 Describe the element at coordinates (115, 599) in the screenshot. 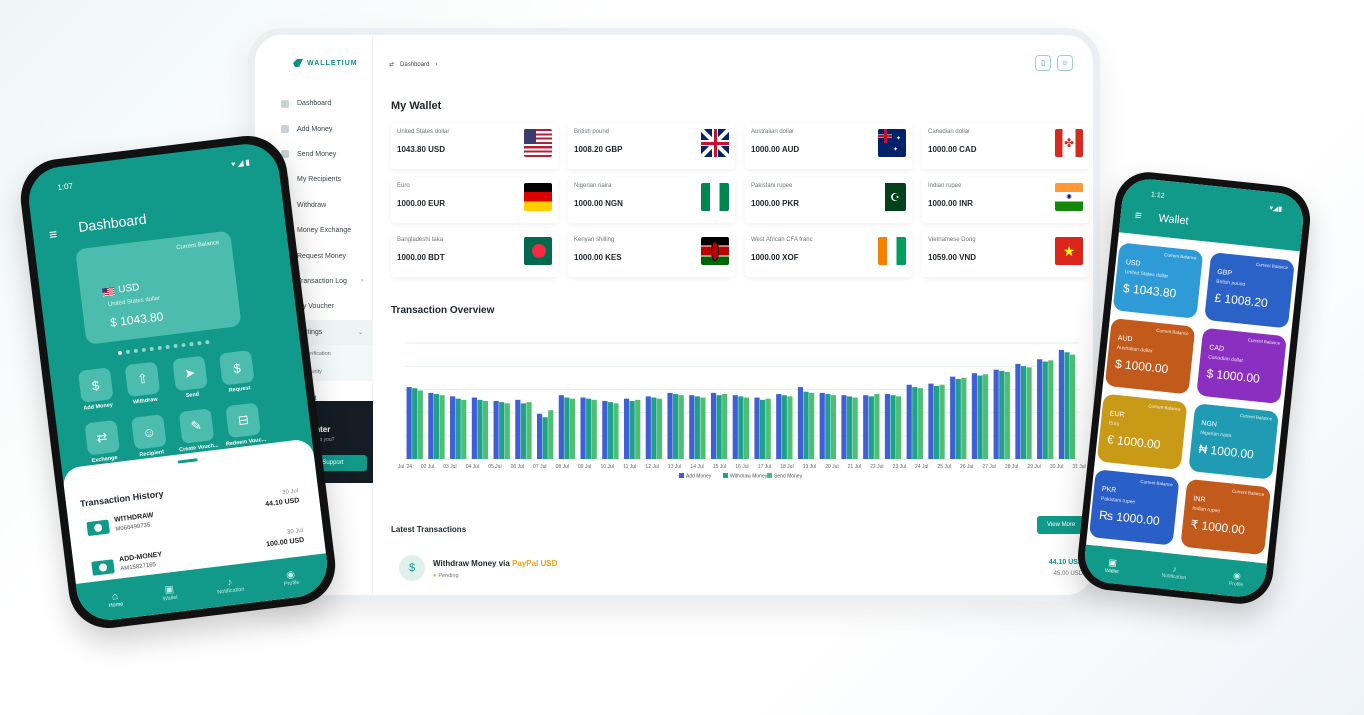

I see `tab-home: ⌂ Home` at that location.